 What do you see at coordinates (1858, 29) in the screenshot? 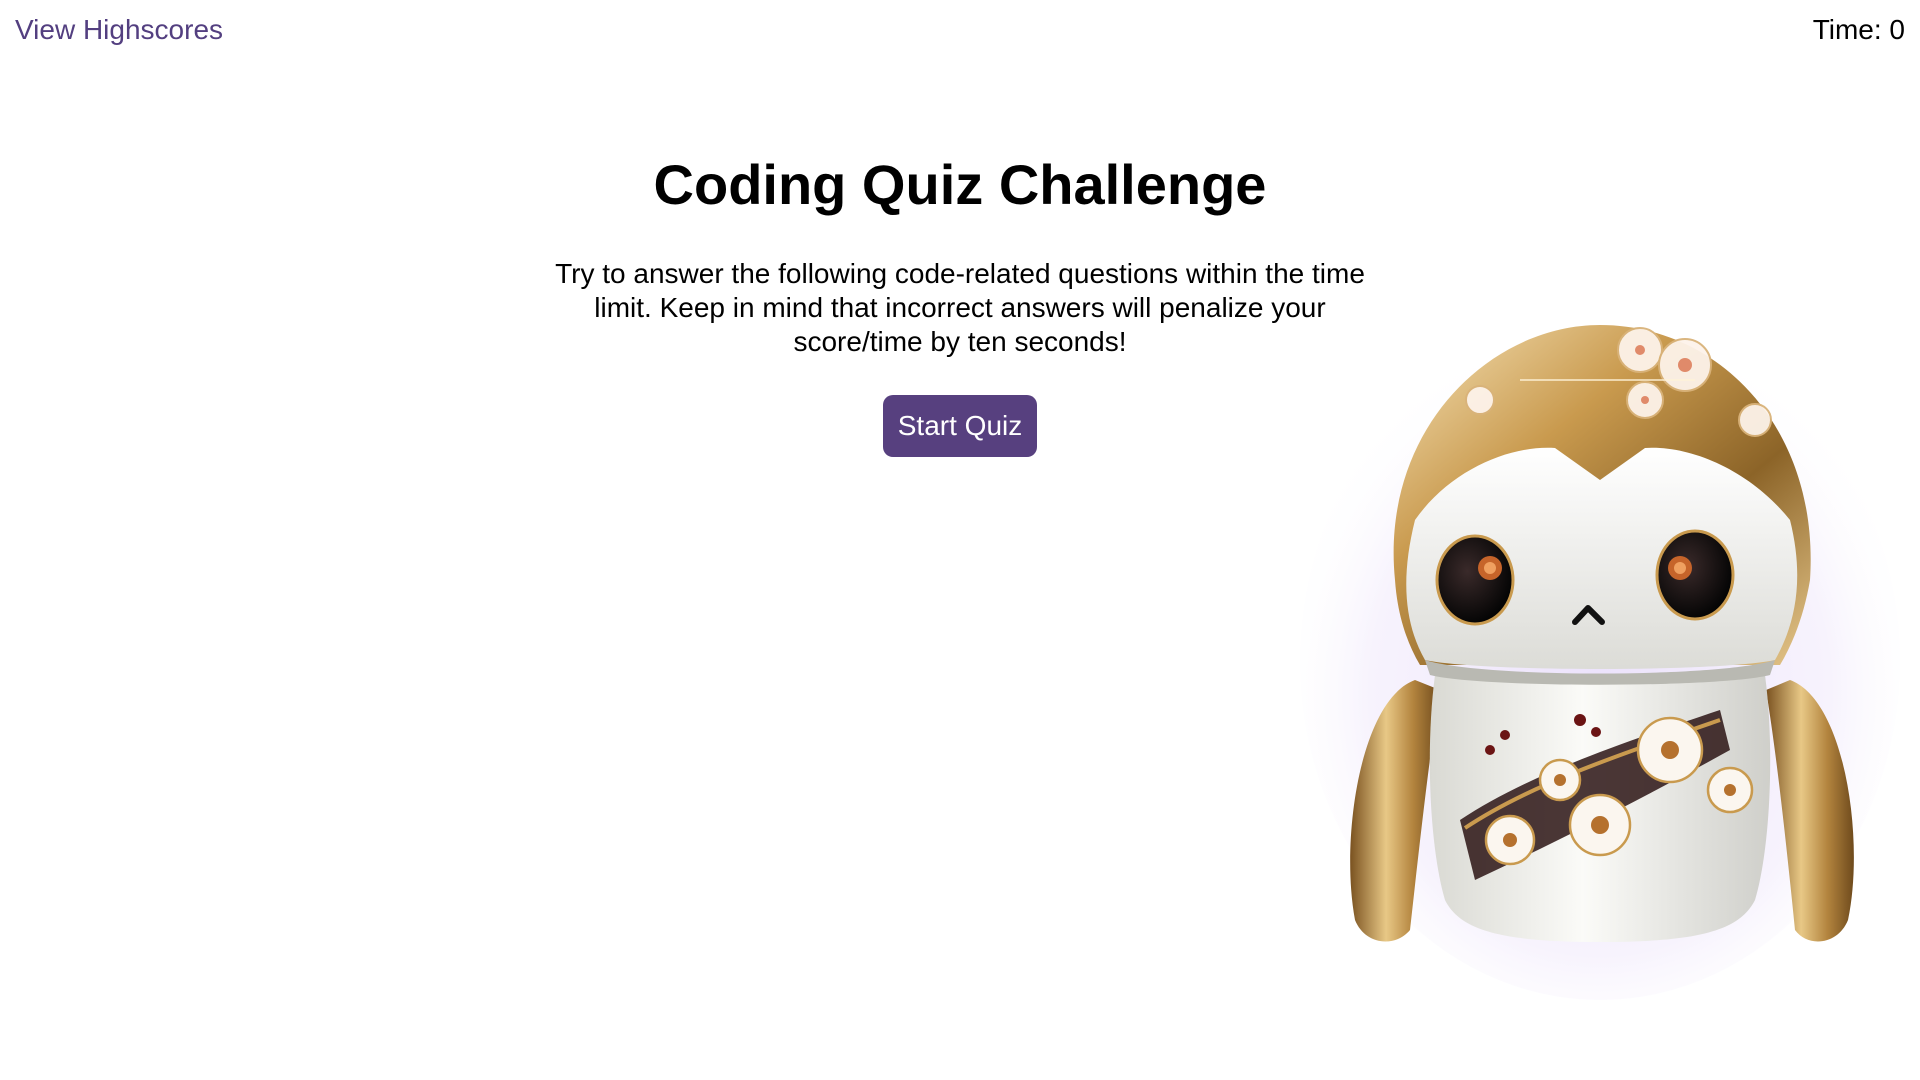
I see `timer-display: Time: 0` at bounding box center [1858, 29].